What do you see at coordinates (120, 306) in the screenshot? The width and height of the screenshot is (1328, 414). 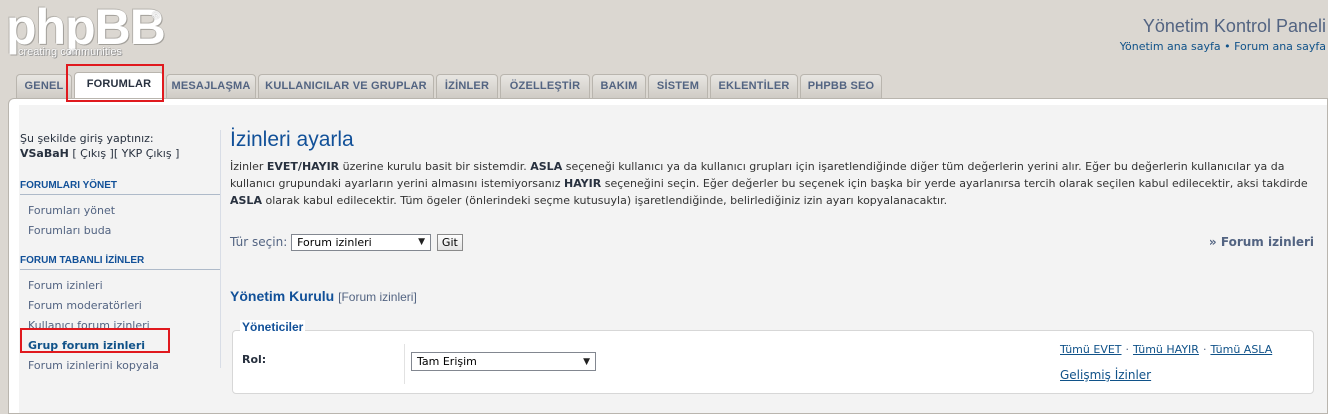 I see `menu-item-forum-moderators: Forum moderatörleri` at bounding box center [120, 306].